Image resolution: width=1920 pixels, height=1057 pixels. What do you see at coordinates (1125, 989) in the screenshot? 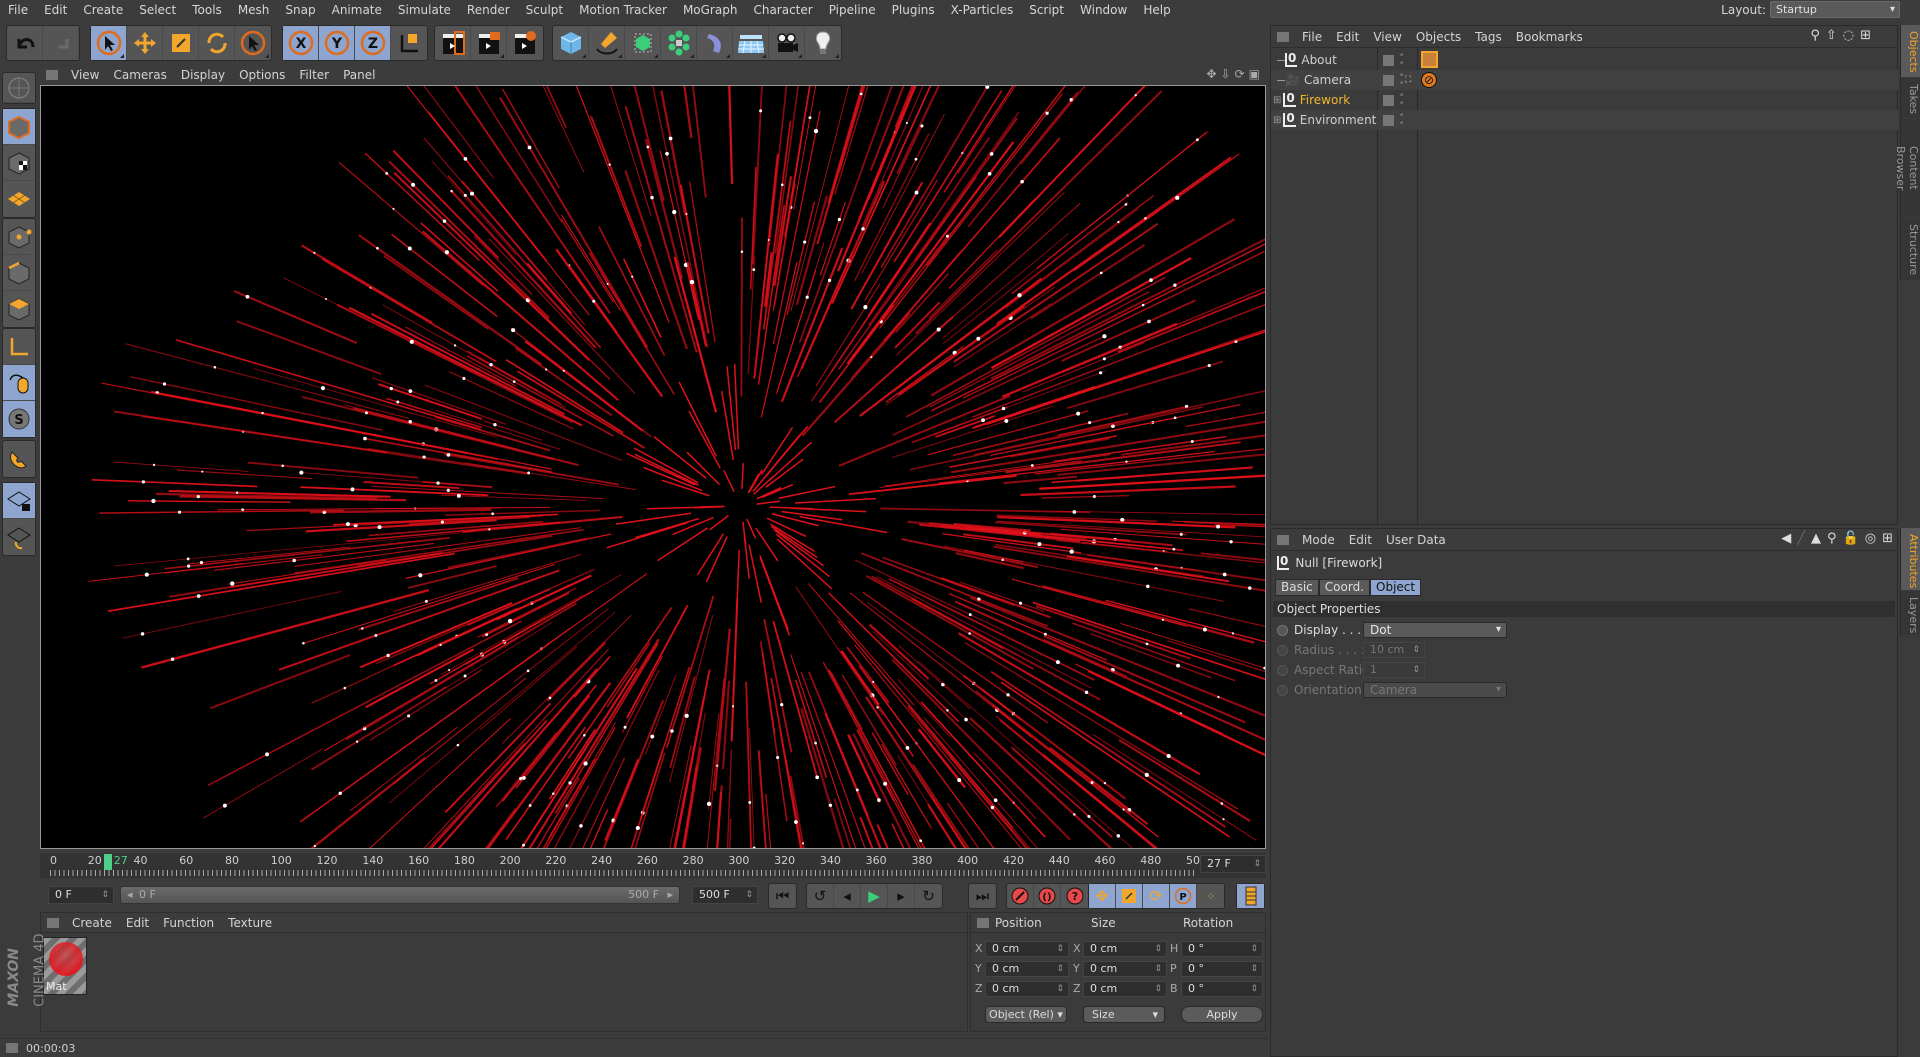
I see `size-z-field: 0 cm` at bounding box center [1125, 989].